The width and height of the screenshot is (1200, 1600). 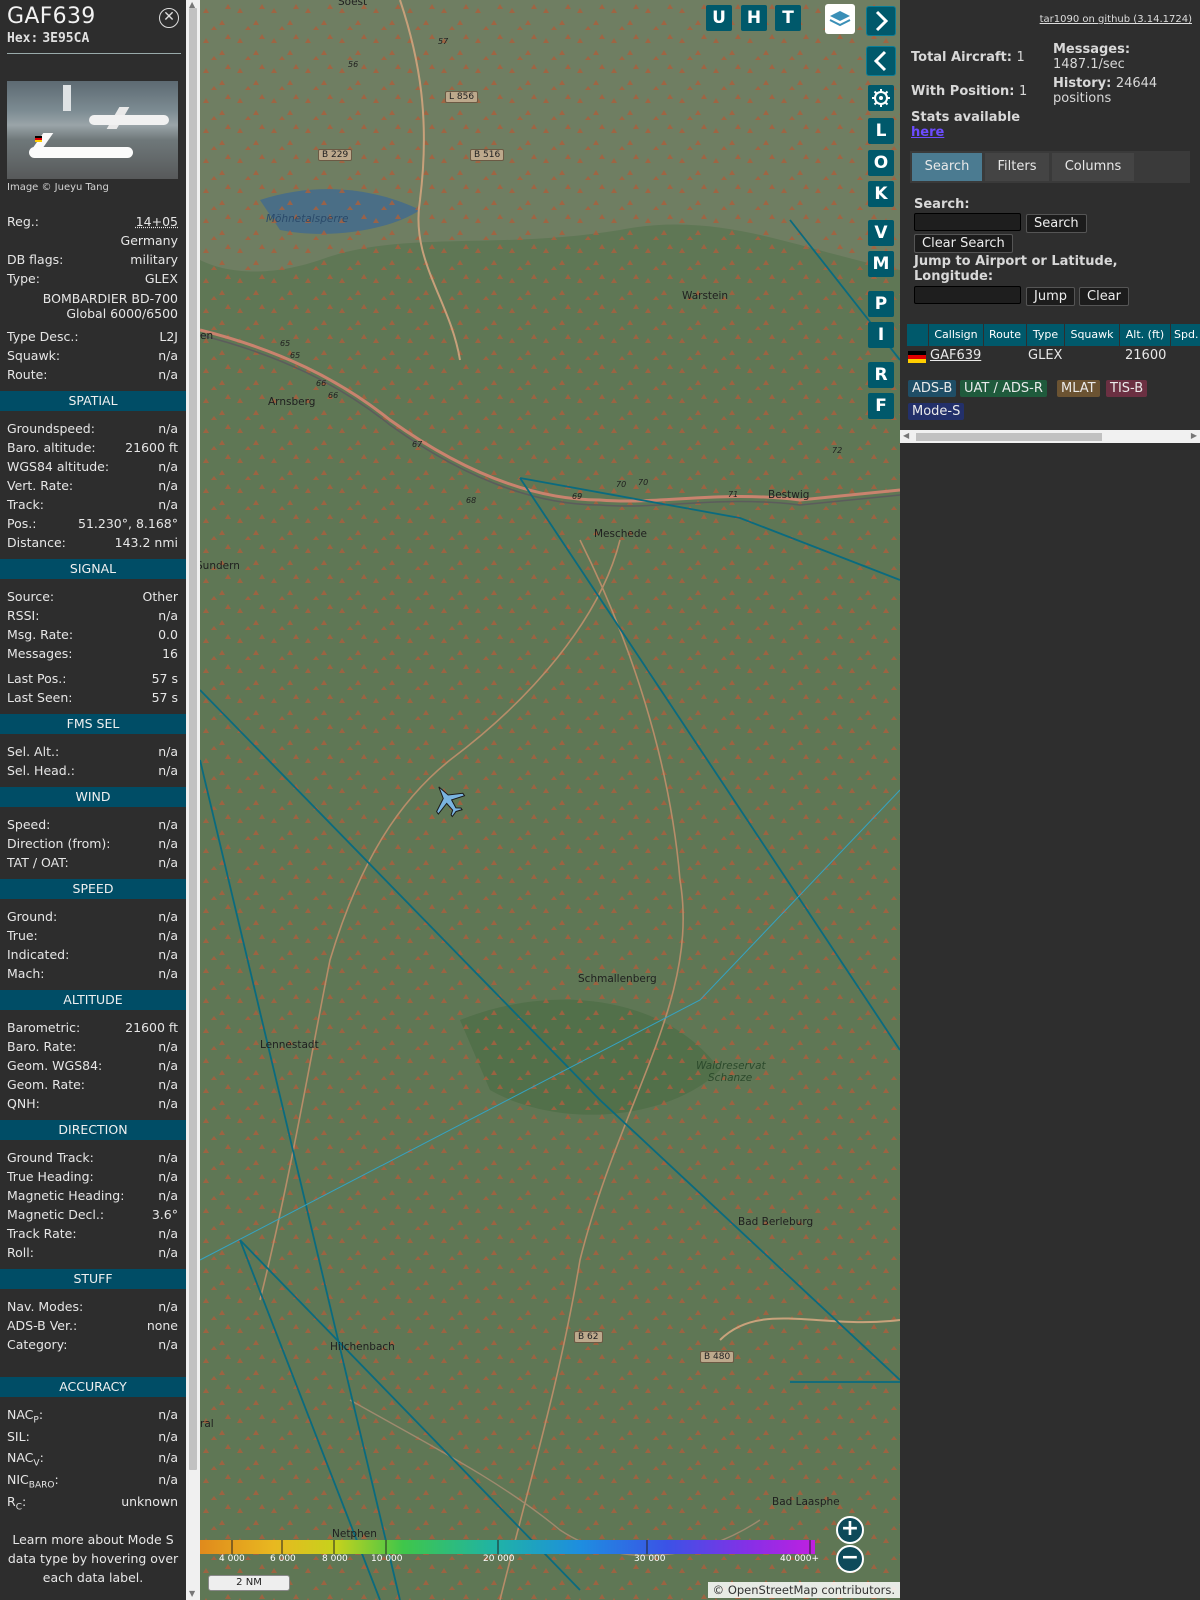 What do you see at coordinates (168, 634) in the screenshot?
I see `msg-rate-value: 0.0` at bounding box center [168, 634].